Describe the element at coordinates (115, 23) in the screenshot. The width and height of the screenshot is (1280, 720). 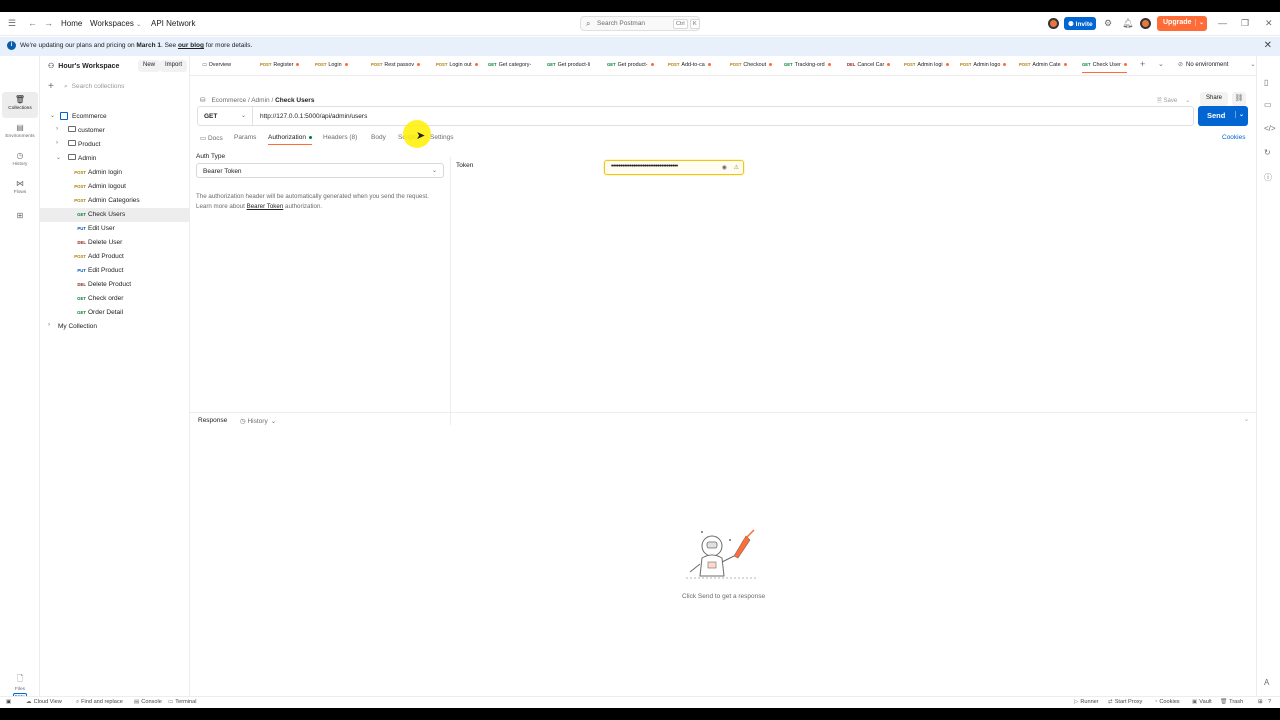
I see `nav-workspaces: Workspaces ⌄` at that location.